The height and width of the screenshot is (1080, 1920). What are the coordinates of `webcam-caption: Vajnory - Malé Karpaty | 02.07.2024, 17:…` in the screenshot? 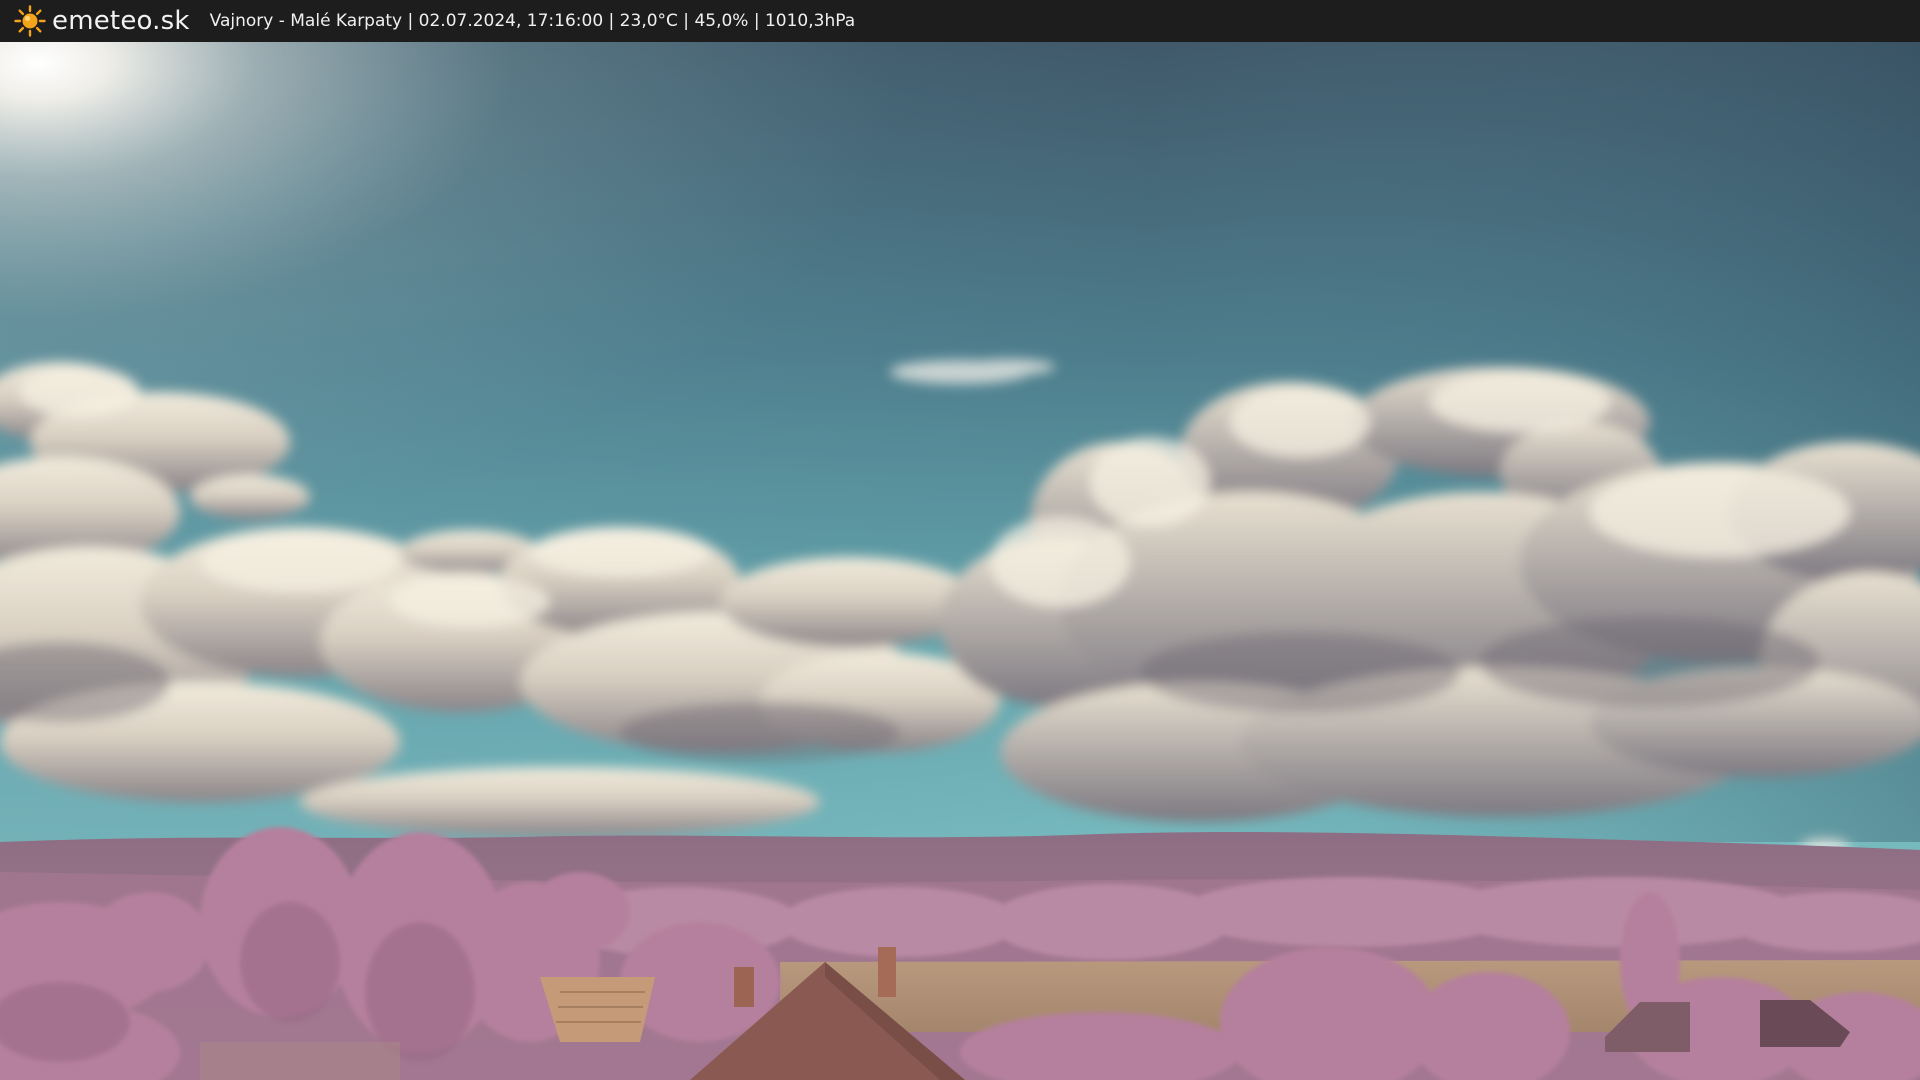 It's located at (532, 21).